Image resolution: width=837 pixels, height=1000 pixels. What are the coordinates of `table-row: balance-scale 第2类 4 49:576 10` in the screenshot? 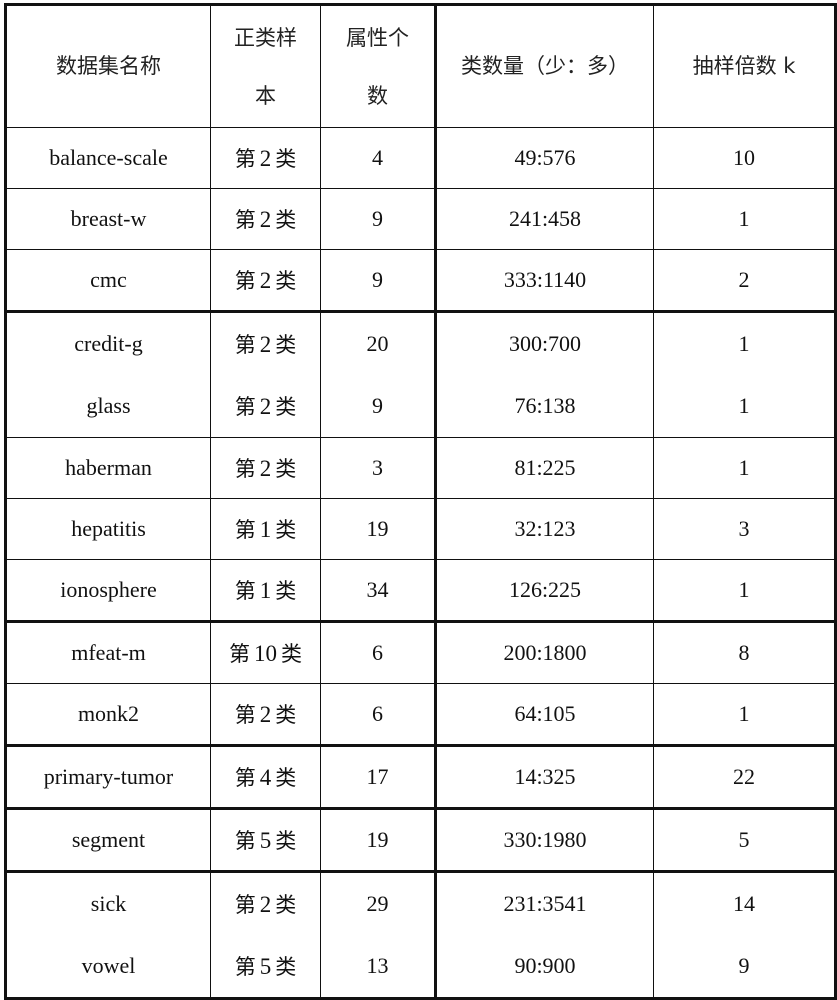 It's located at (420, 158).